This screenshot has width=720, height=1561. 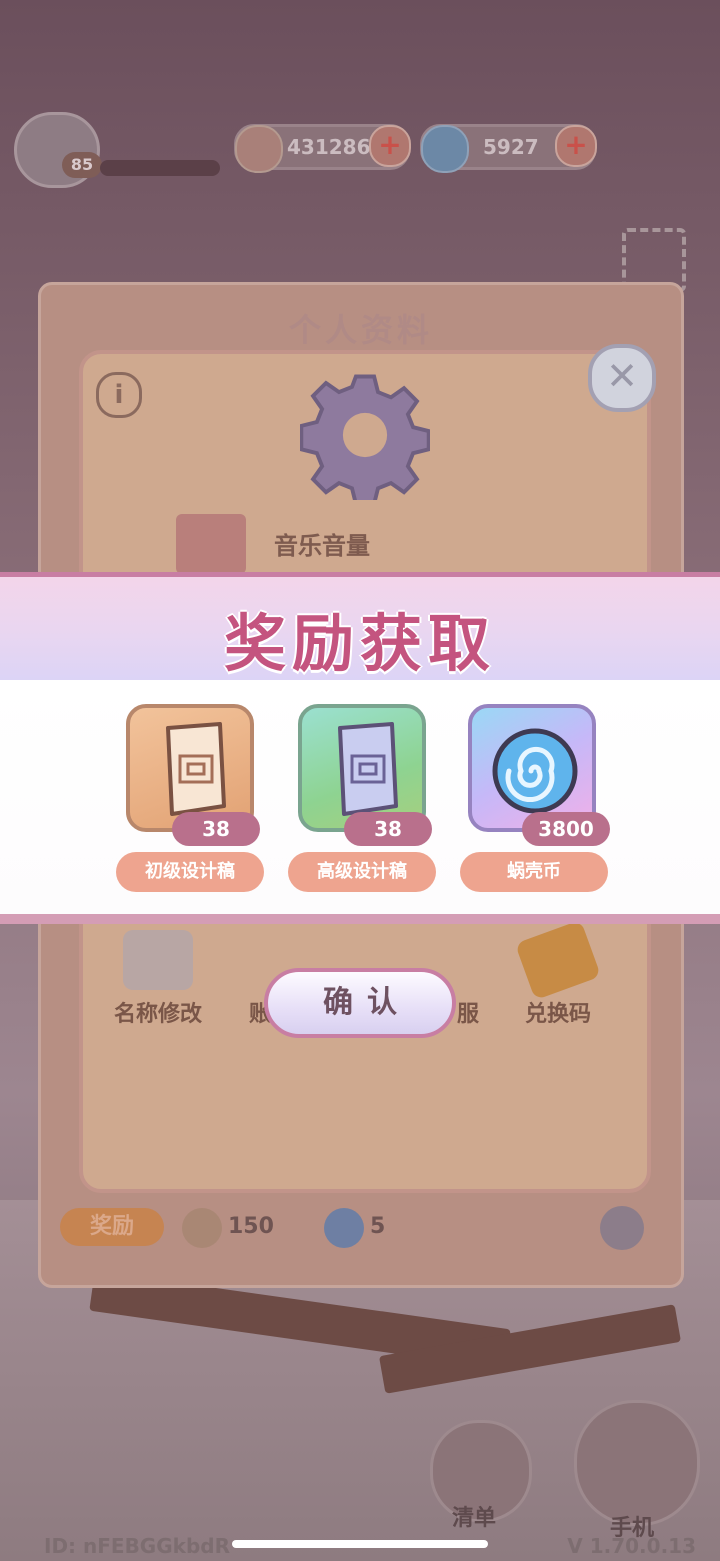 I want to click on player-id: ID: nFEBGGkbdR, so click(x=137, y=1546).